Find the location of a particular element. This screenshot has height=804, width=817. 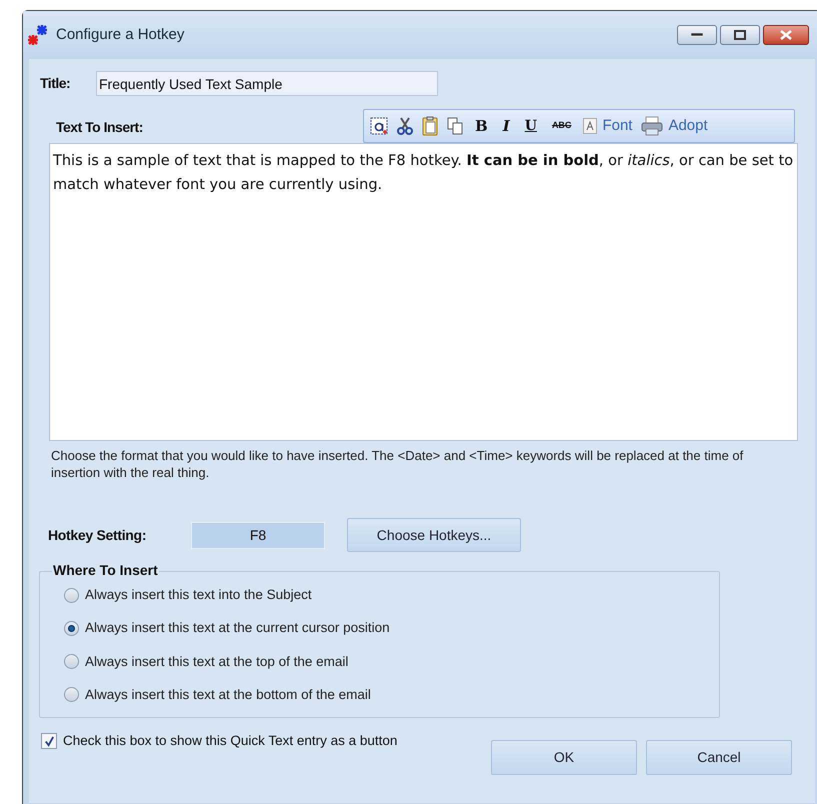

maximize-button is located at coordinates (740, 35).